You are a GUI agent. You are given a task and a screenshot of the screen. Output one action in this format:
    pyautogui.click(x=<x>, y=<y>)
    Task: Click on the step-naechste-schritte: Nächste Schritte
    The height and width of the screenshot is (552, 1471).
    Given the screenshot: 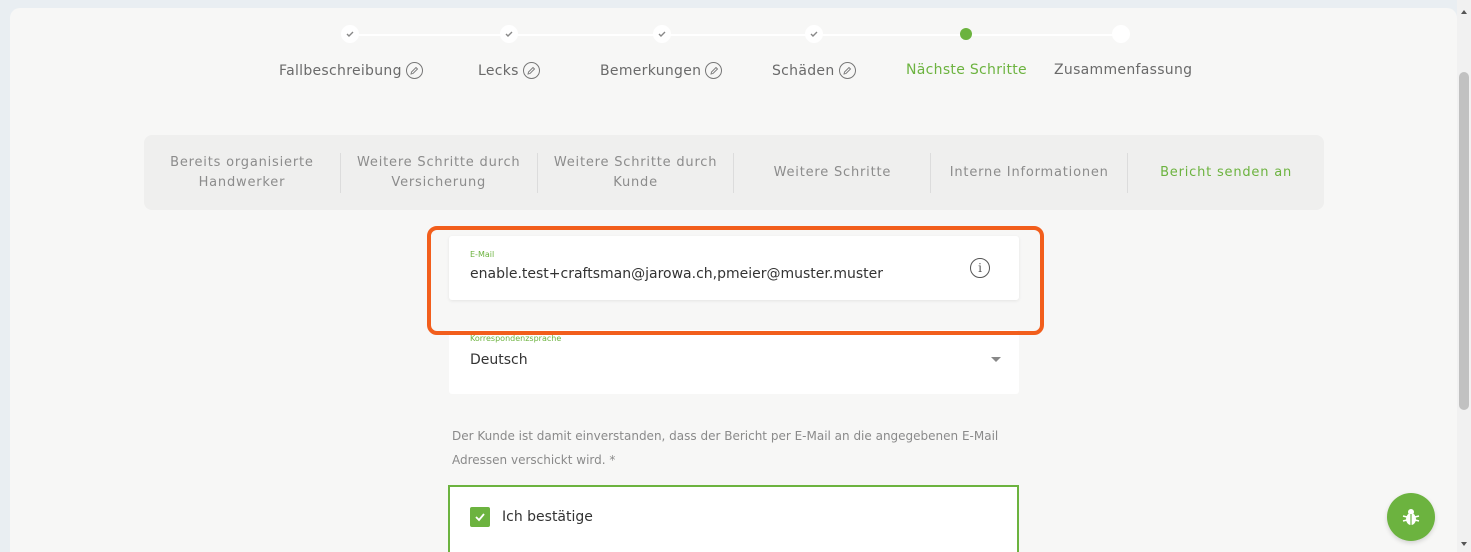 What is the action you would take?
    pyautogui.click(x=966, y=70)
    